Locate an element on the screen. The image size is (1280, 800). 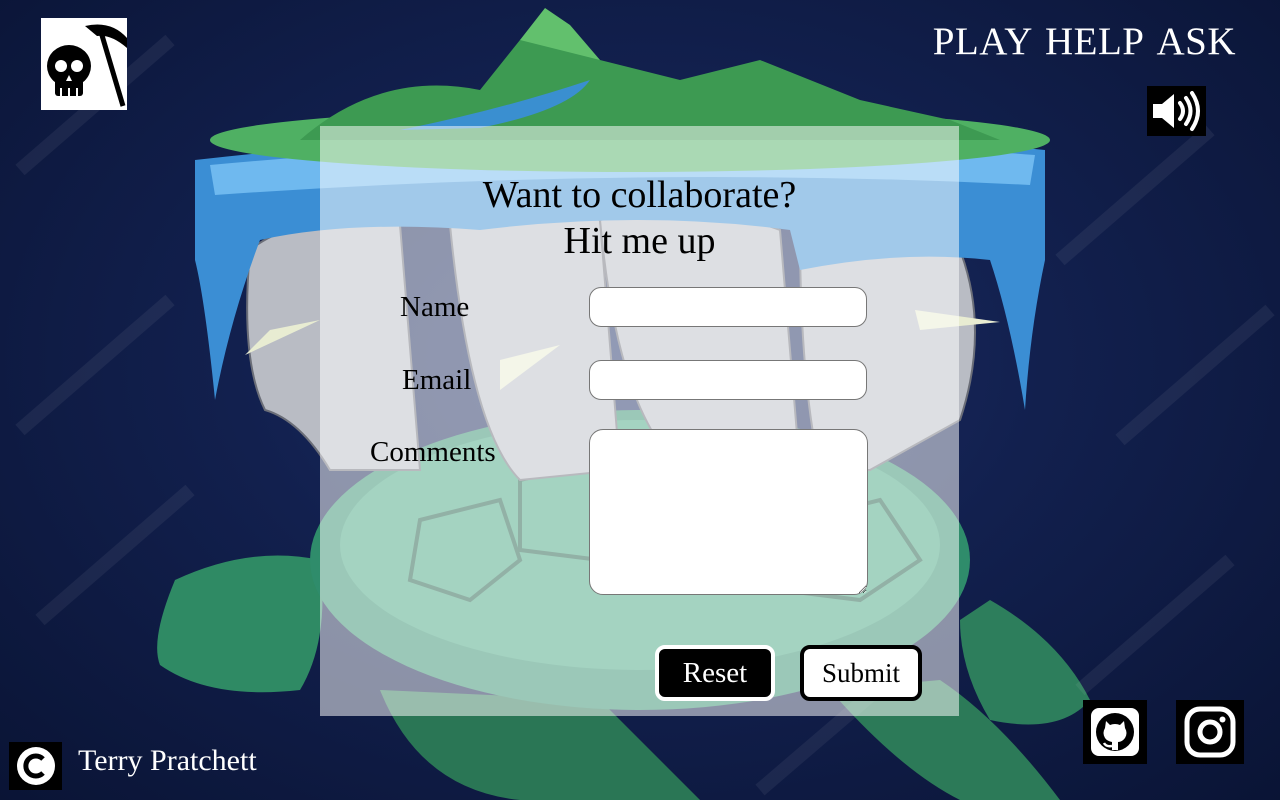
skull-scythe-icon is located at coordinates (84, 64).